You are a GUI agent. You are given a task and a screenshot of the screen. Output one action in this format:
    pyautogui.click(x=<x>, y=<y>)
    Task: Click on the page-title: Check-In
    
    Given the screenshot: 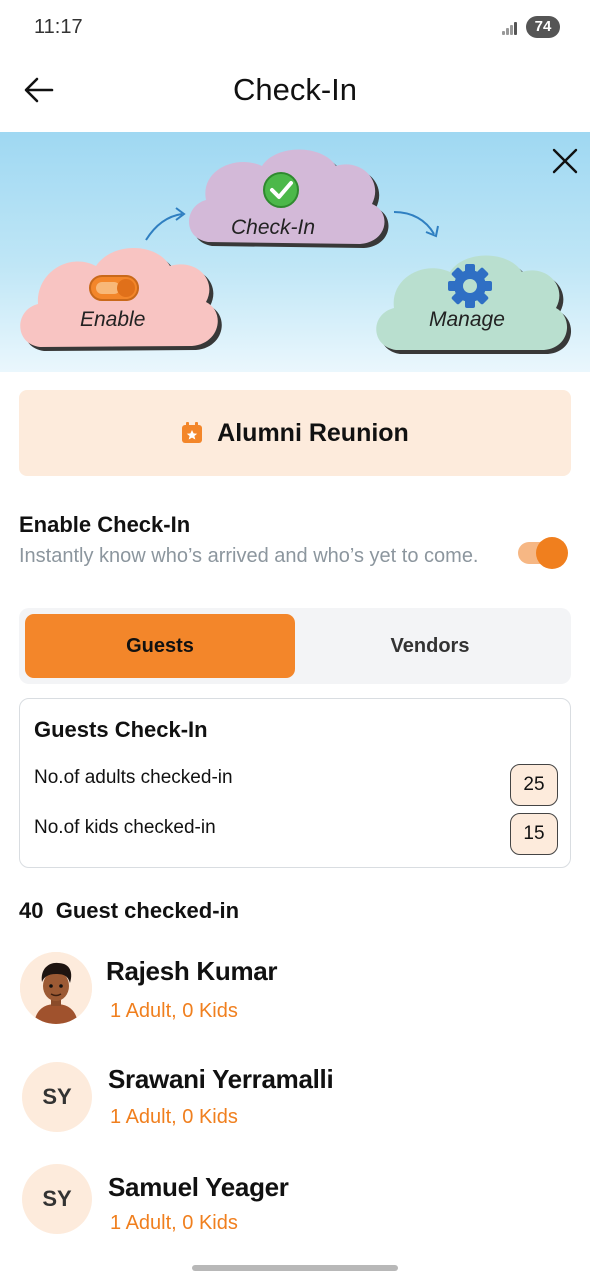 What is the action you would take?
    pyautogui.click(x=295, y=89)
    